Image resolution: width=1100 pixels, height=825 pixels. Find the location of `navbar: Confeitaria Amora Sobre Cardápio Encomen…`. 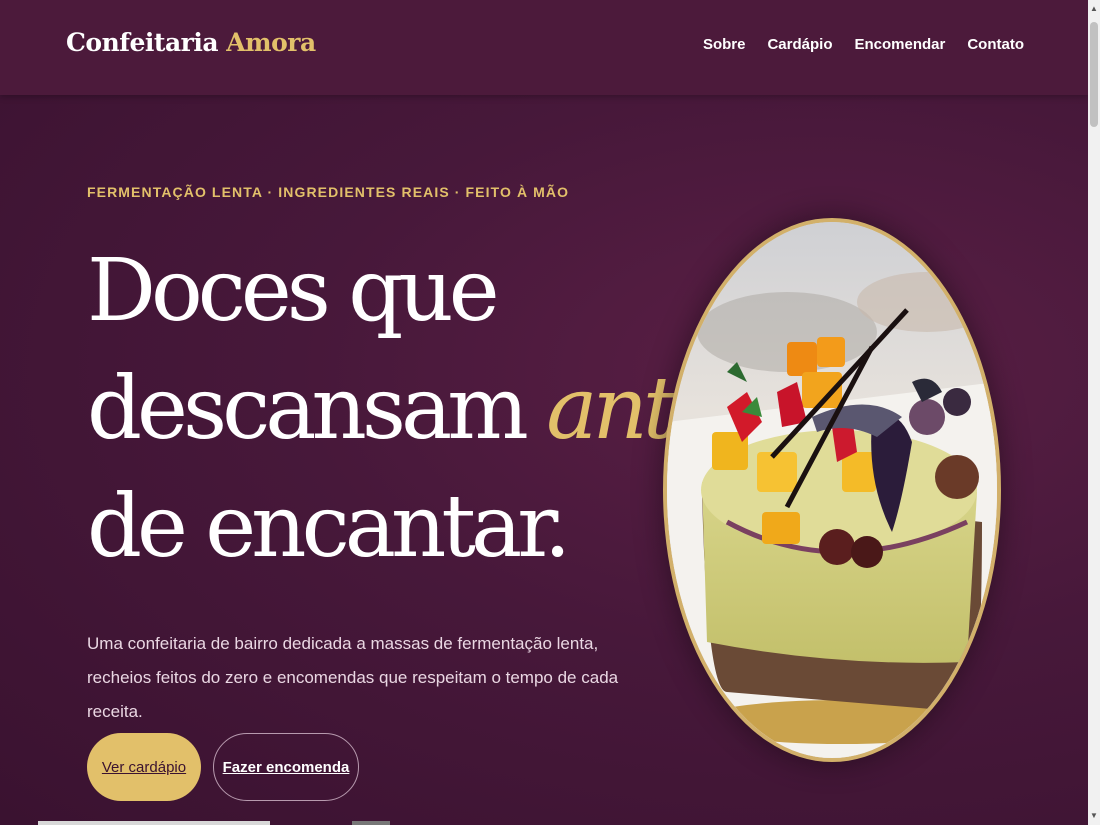

navbar: Confeitaria Amora Sobre Cardápio Encomen… is located at coordinates (544, 47).